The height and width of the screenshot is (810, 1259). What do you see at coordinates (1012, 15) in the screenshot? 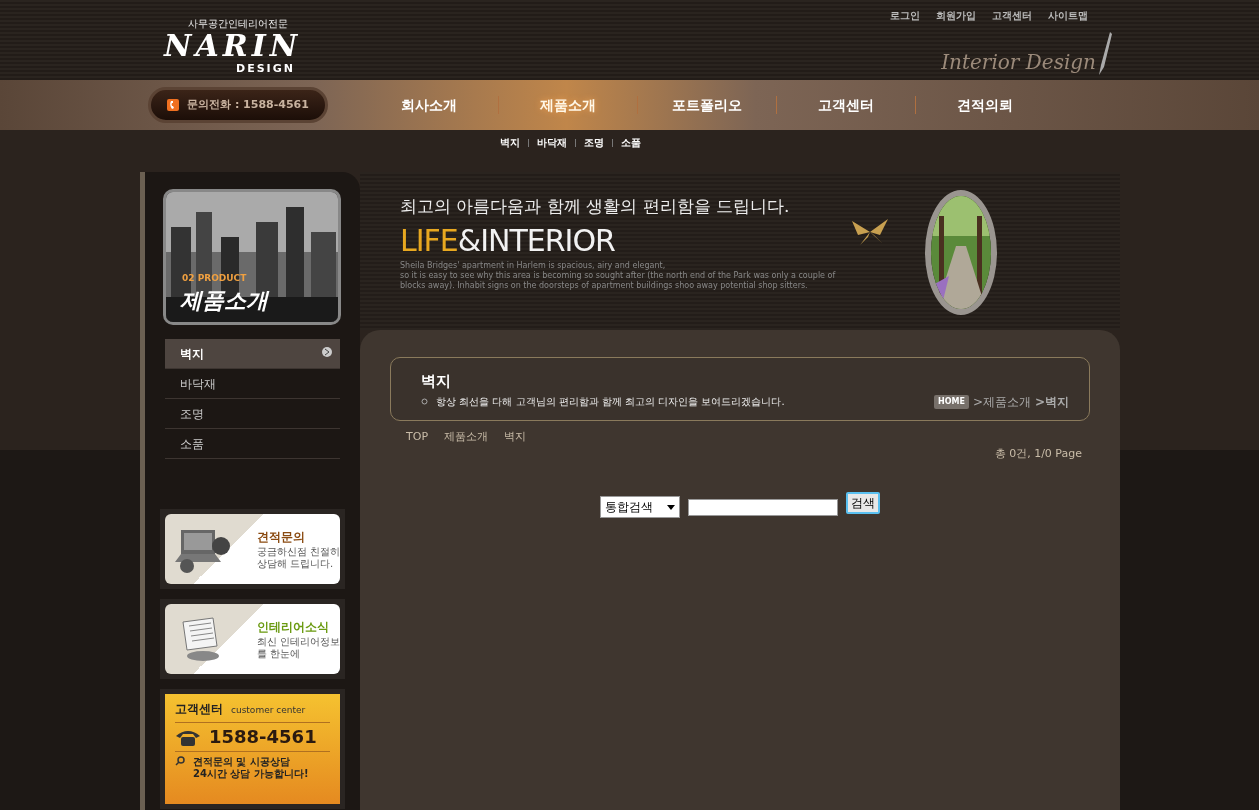
I see `top-link: 고객센터` at bounding box center [1012, 15].